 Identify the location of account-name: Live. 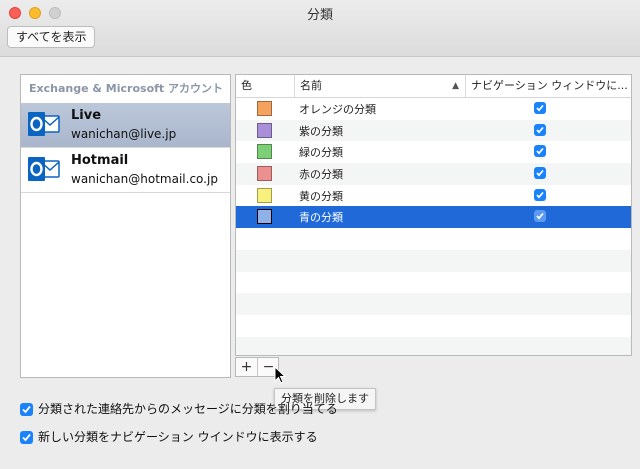
(86, 115).